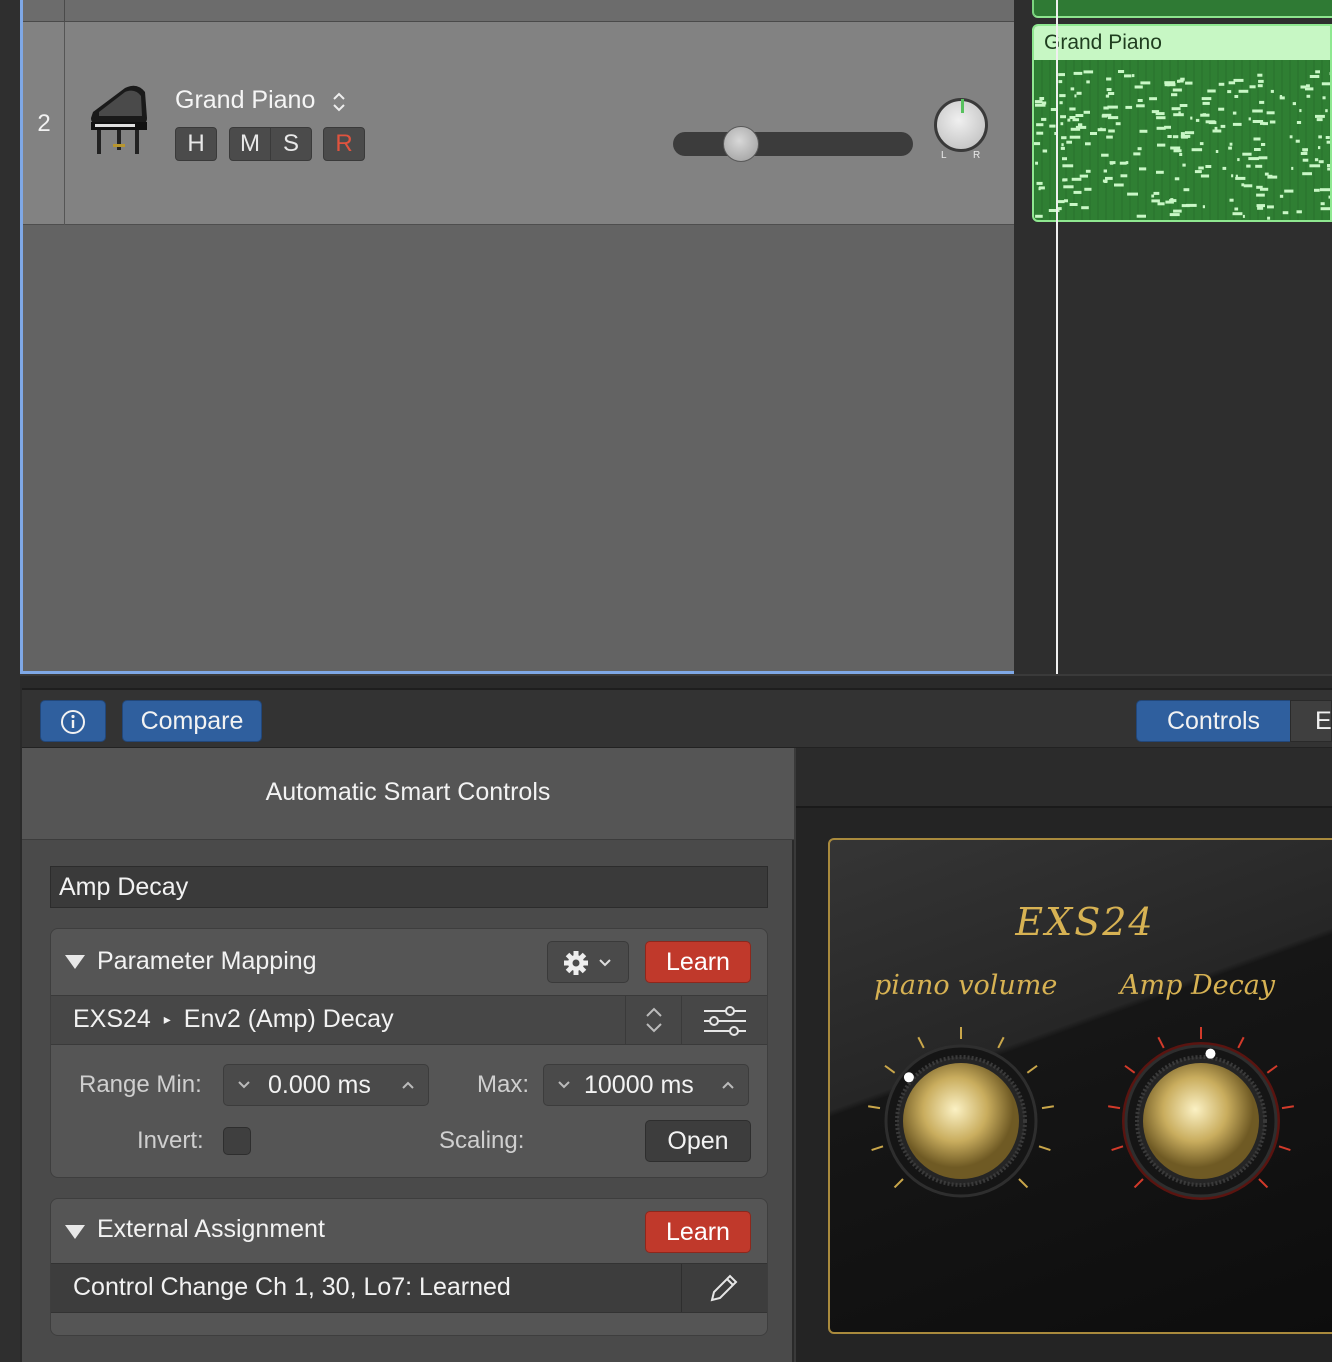 The image size is (1332, 1362). I want to click on smart-controls-title: EXS24, so click(1085, 922).